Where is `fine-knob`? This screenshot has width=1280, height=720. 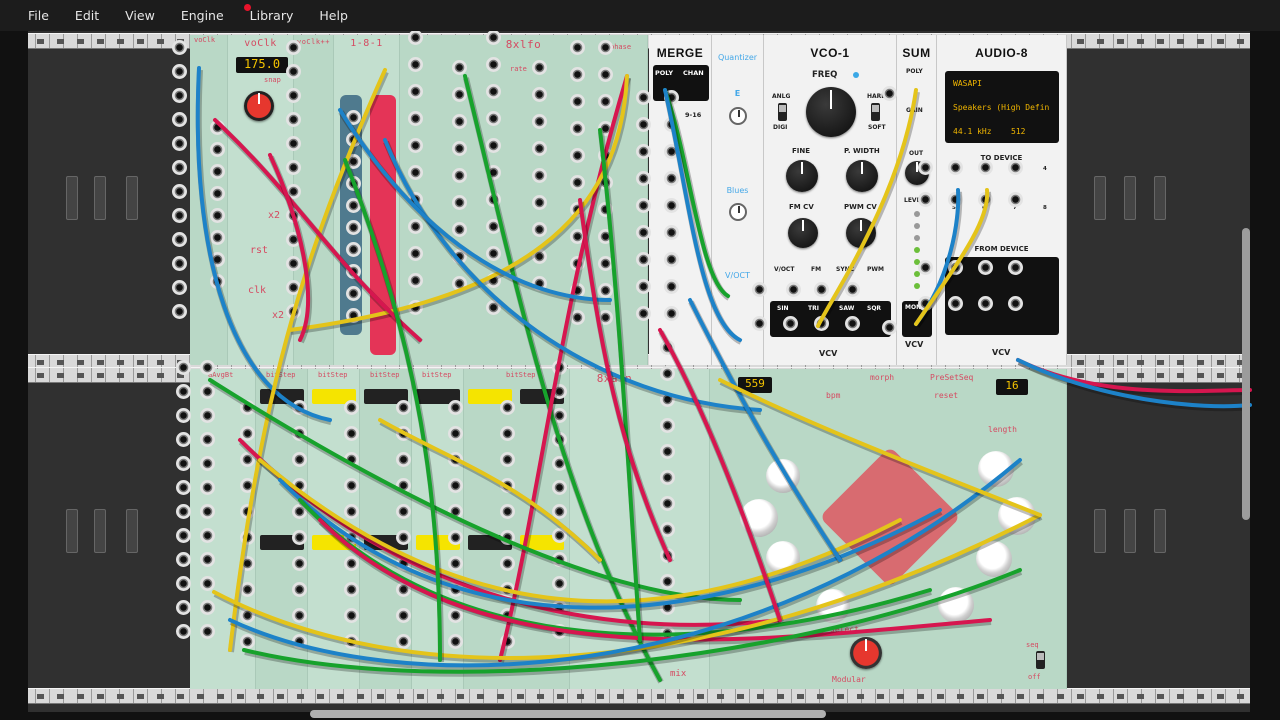
fine-knob is located at coordinates (802, 176).